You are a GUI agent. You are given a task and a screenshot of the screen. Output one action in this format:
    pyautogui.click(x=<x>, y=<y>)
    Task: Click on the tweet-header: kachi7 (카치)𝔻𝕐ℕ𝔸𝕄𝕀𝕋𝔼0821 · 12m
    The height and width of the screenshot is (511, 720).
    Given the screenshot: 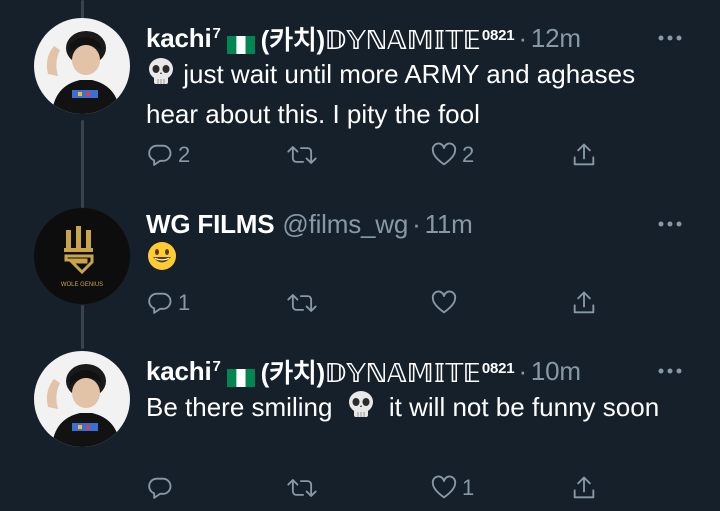 What is the action you would take?
    pyautogui.click(x=363, y=38)
    